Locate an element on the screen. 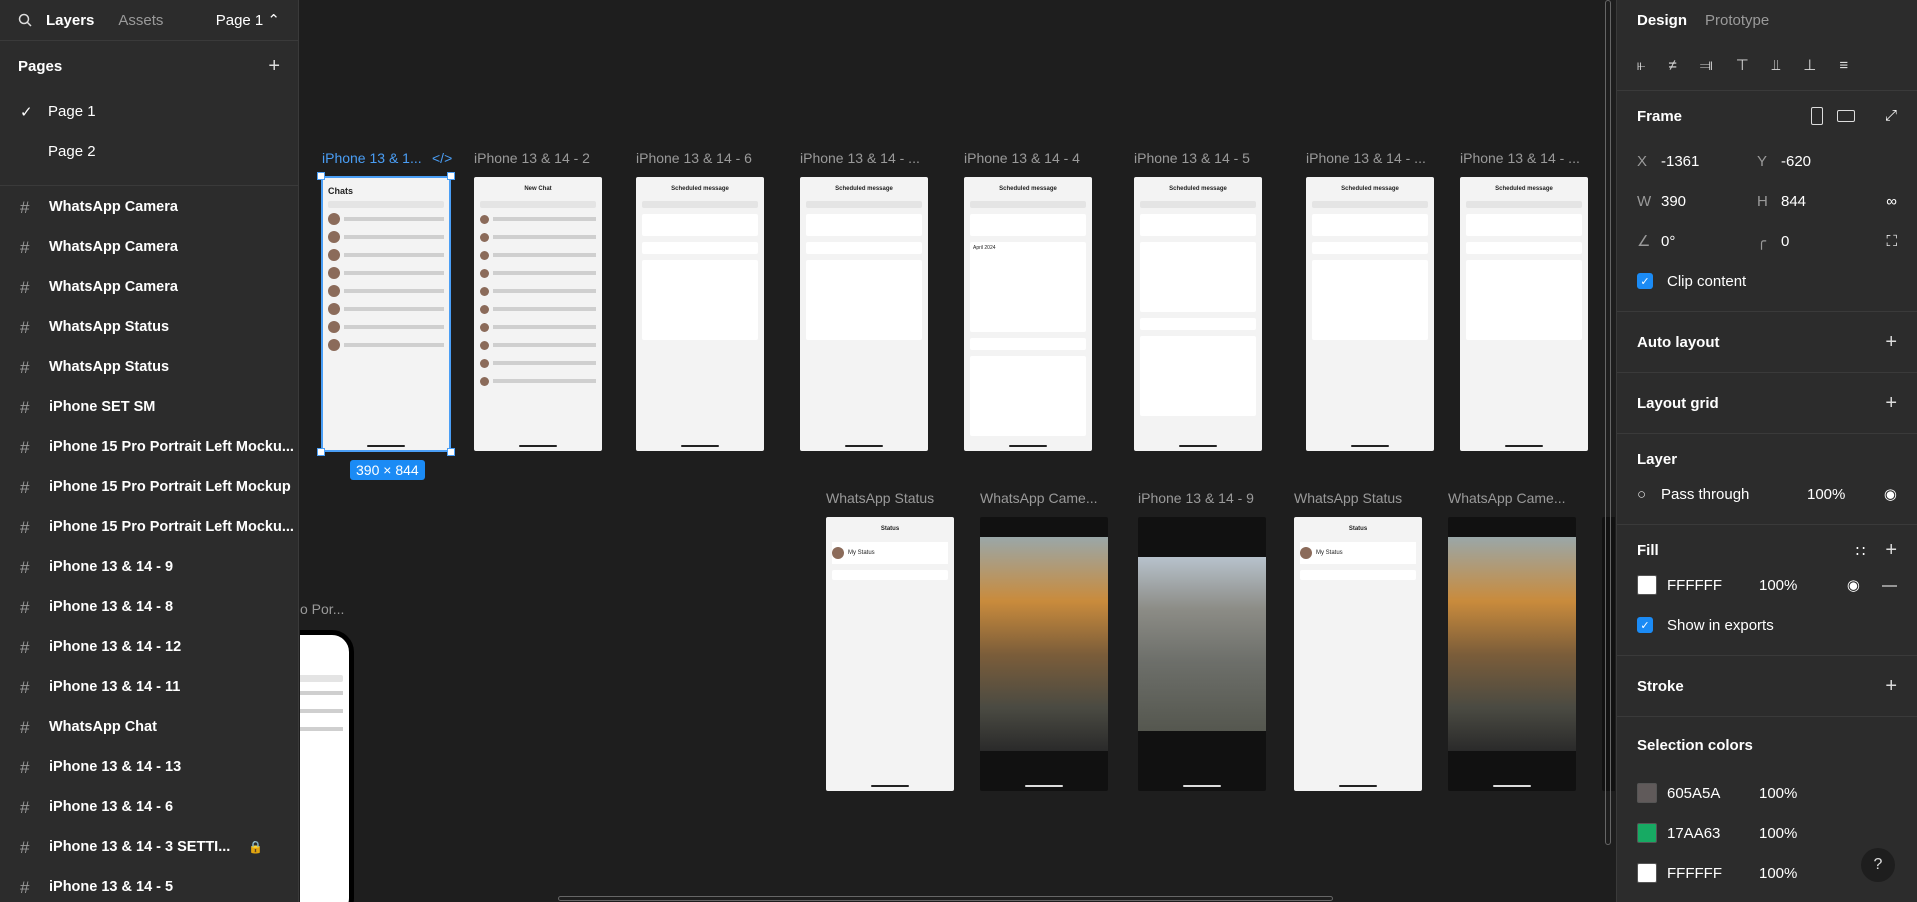  color-hex: 17AA63 is located at coordinates (1713, 833).